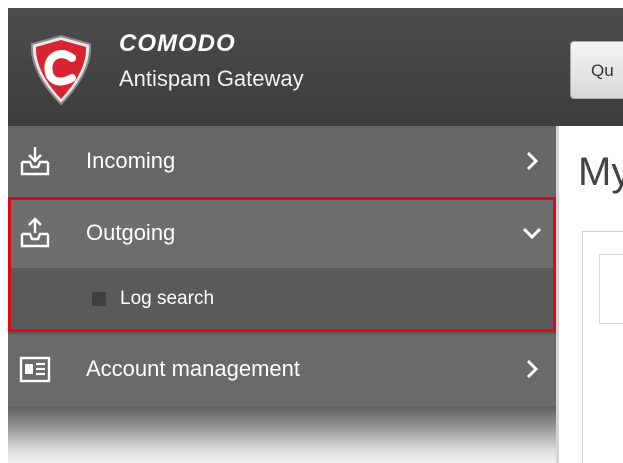  Describe the element at coordinates (211, 78) in the screenshot. I see `product-name: Antispam Gateway` at that location.